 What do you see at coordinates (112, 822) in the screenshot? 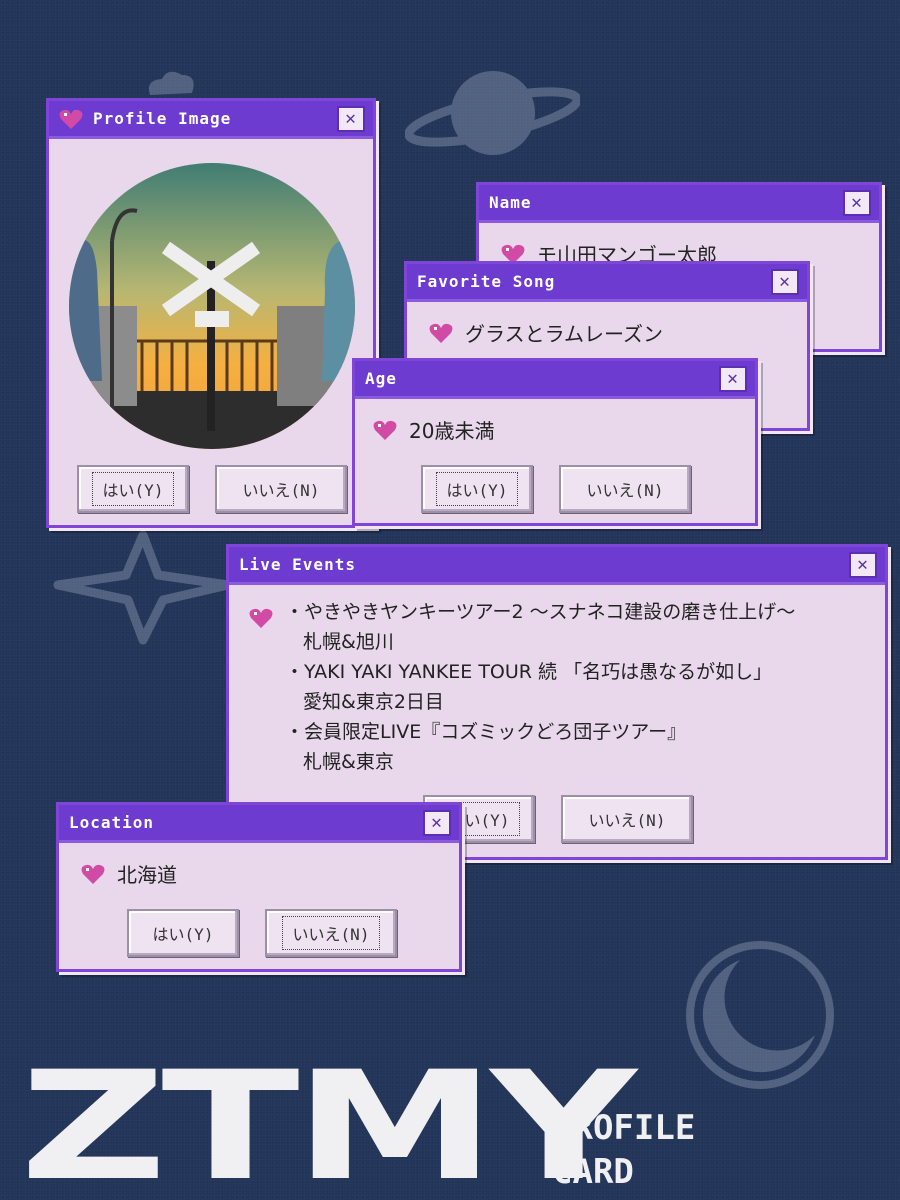
I see `window-title: Location` at bounding box center [112, 822].